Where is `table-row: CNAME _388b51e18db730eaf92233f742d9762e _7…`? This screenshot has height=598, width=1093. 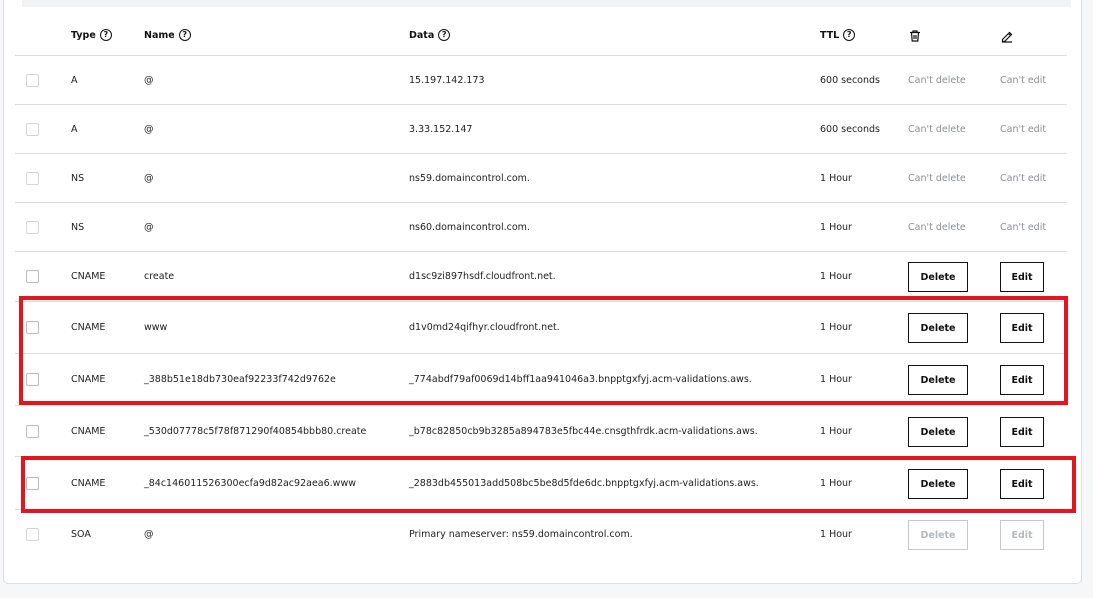
table-row: CNAME _388b51e18db730eaf92233f742d9762e _7… is located at coordinates (541, 380).